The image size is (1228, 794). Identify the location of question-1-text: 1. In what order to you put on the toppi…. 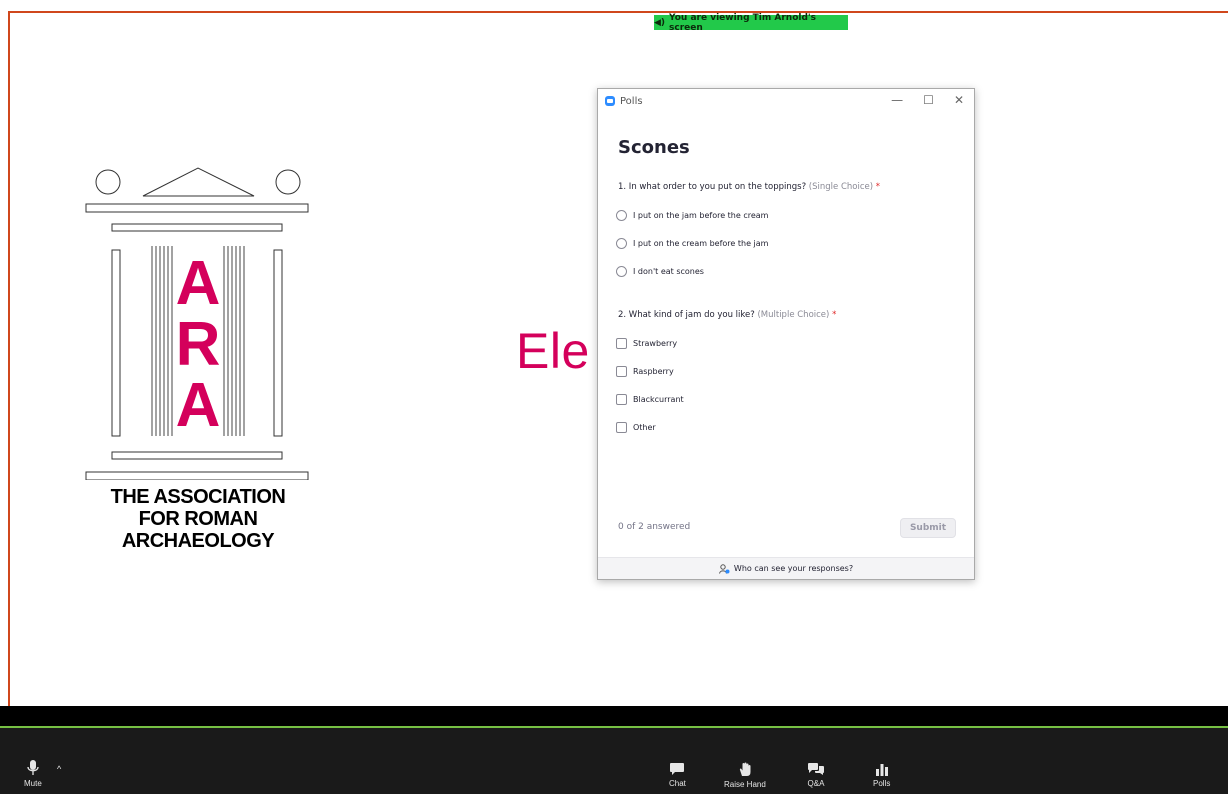
(712, 187).